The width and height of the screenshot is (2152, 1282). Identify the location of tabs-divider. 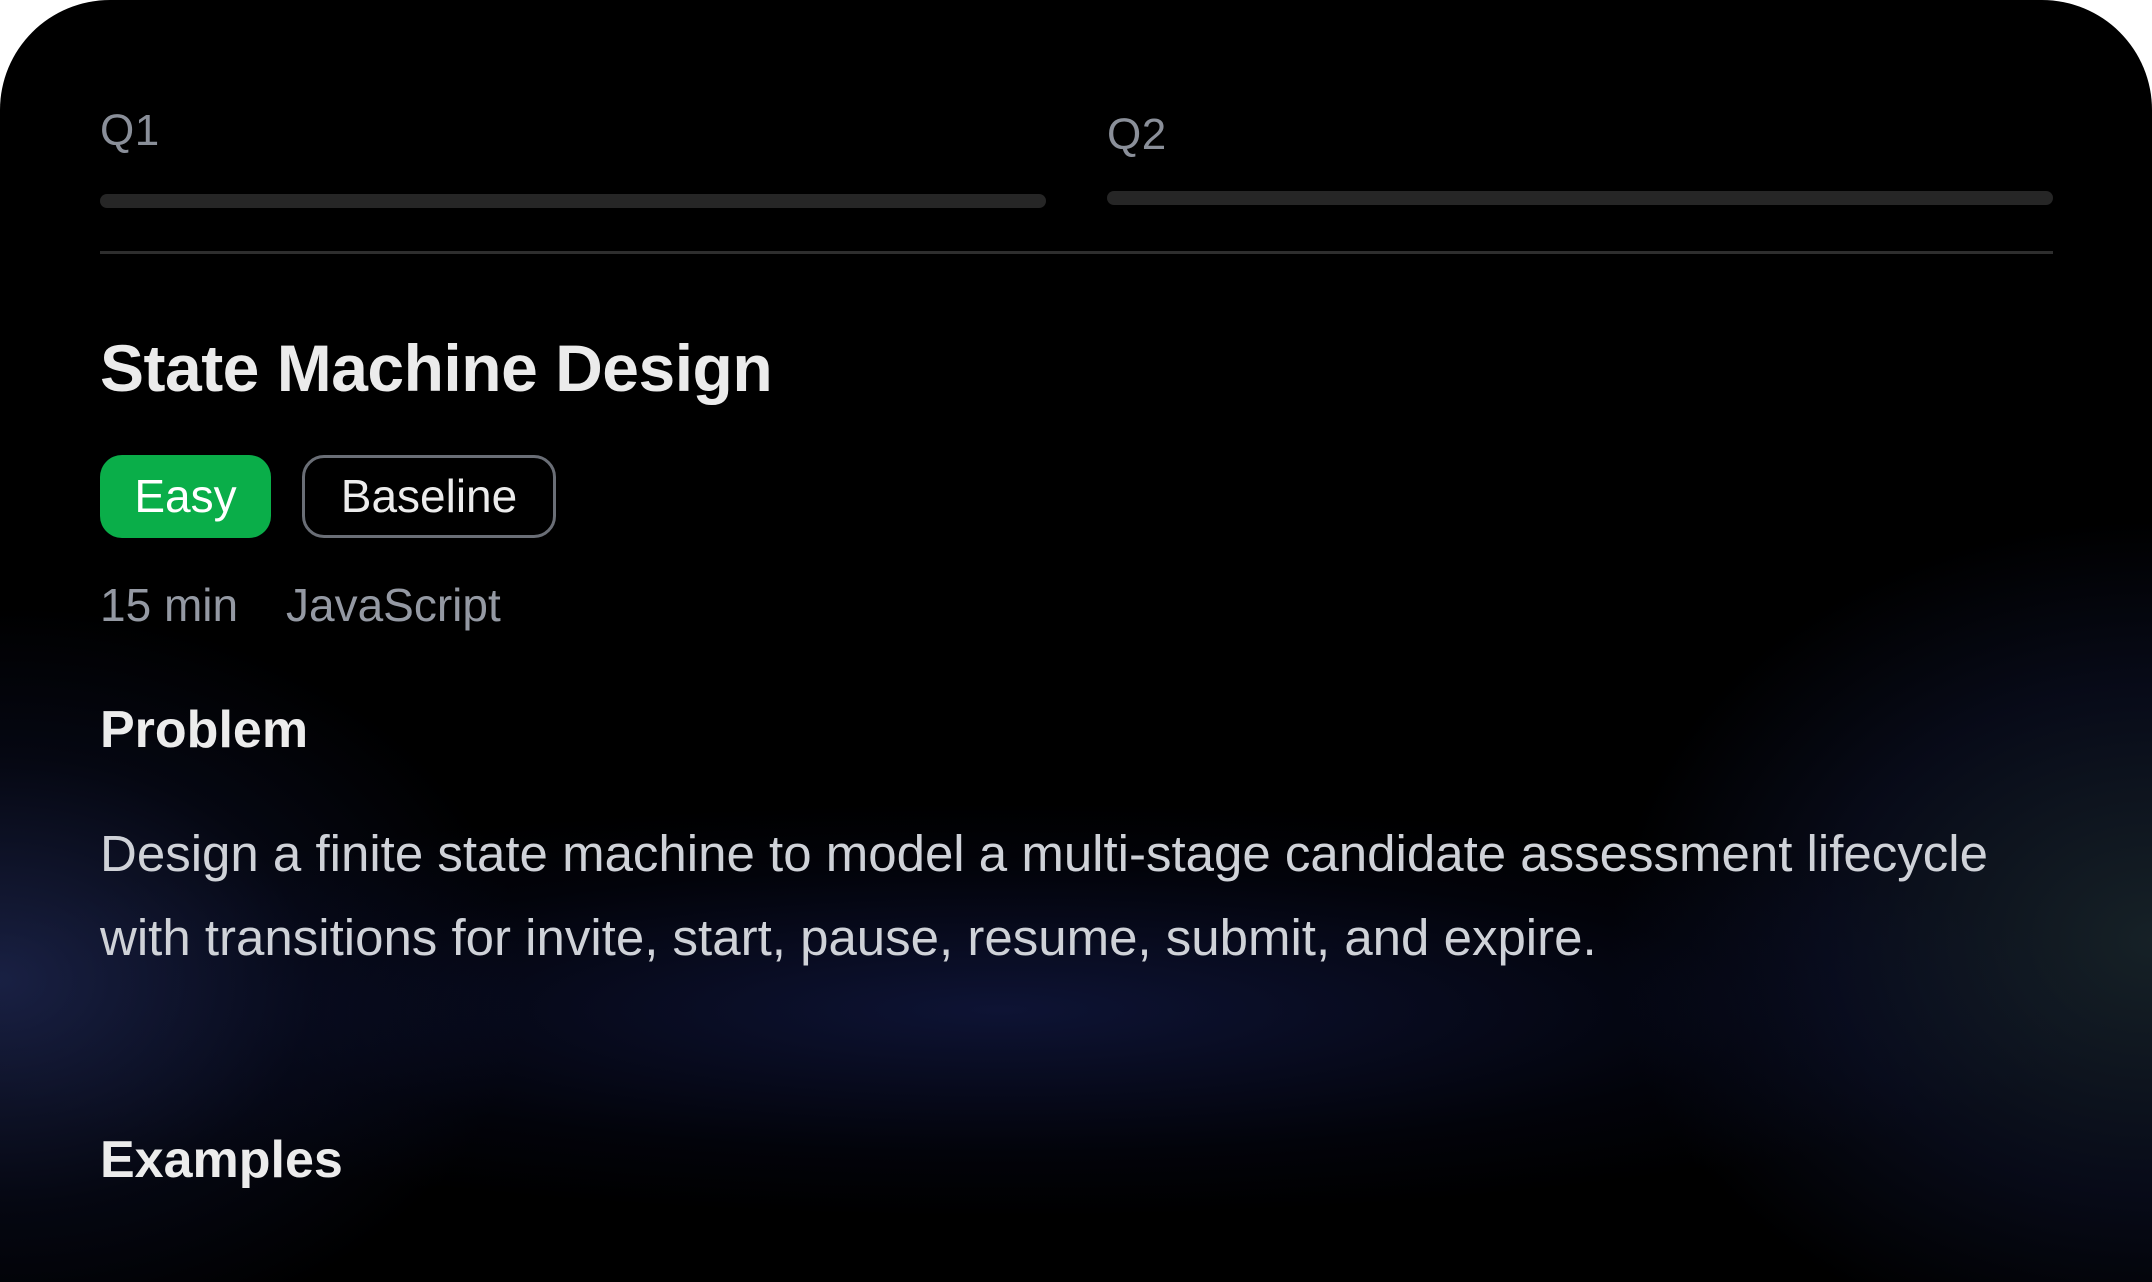
(1076, 252).